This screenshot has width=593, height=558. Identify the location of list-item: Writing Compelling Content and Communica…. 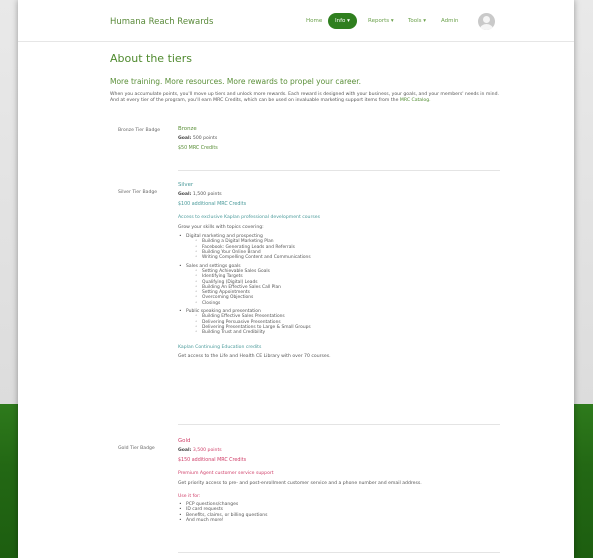
(343, 258).